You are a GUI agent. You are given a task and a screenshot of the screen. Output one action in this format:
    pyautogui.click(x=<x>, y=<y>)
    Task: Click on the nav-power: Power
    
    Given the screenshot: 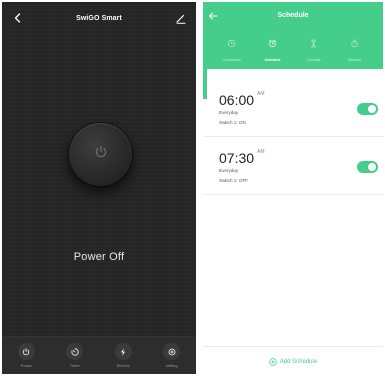 What is the action you would take?
    pyautogui.click(x=26, y=355)
    